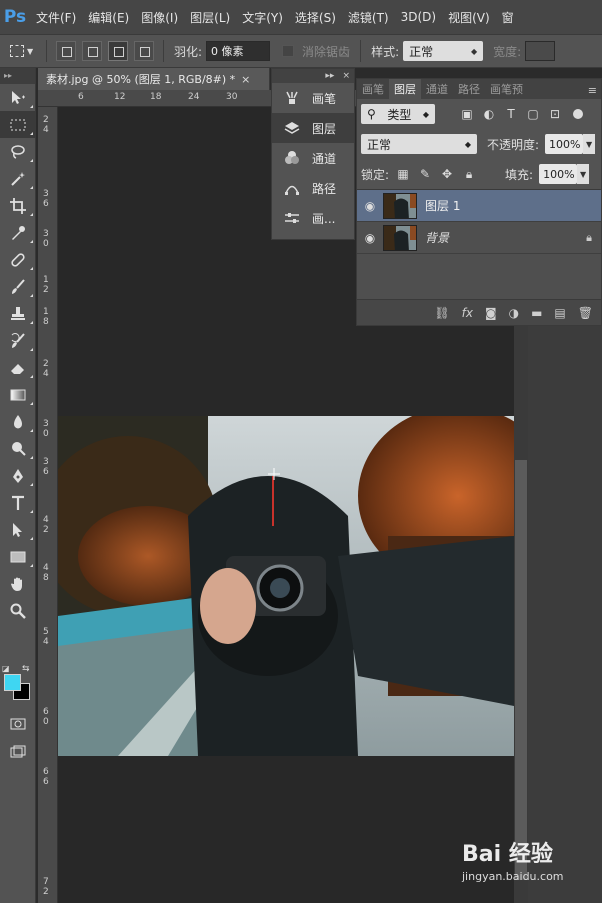  I want to click on dock-item-channels: 通道, so click(313, 158).